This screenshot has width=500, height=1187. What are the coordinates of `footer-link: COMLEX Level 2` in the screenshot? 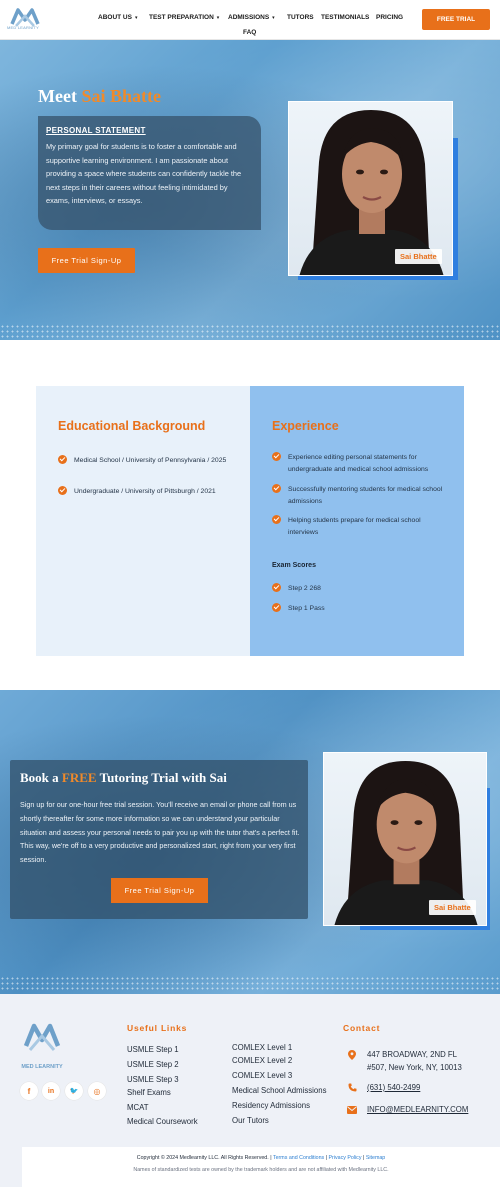 It's located at (262, 1060).